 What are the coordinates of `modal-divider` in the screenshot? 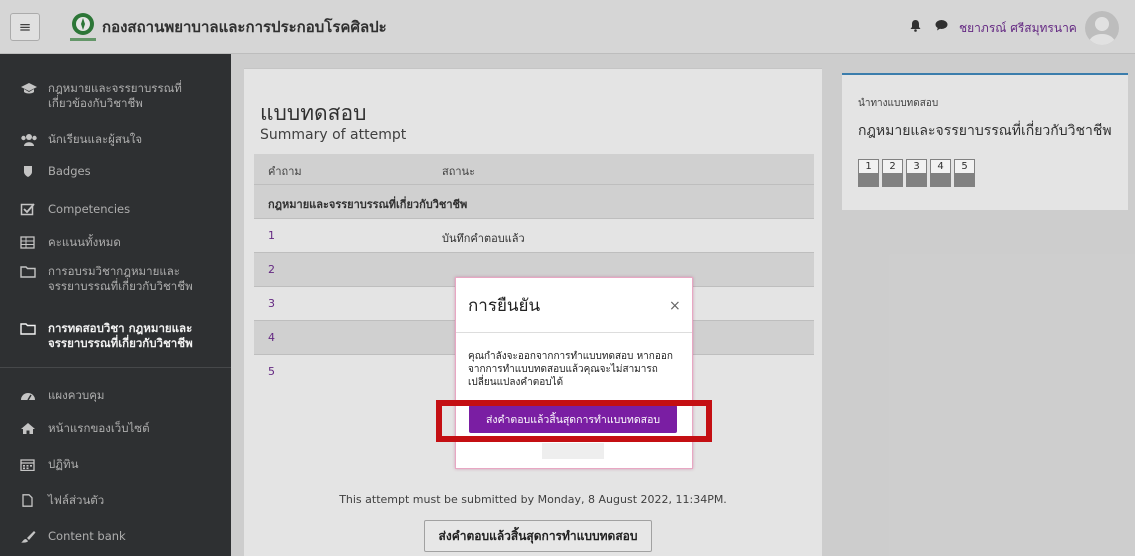 It's located at (574, 332).